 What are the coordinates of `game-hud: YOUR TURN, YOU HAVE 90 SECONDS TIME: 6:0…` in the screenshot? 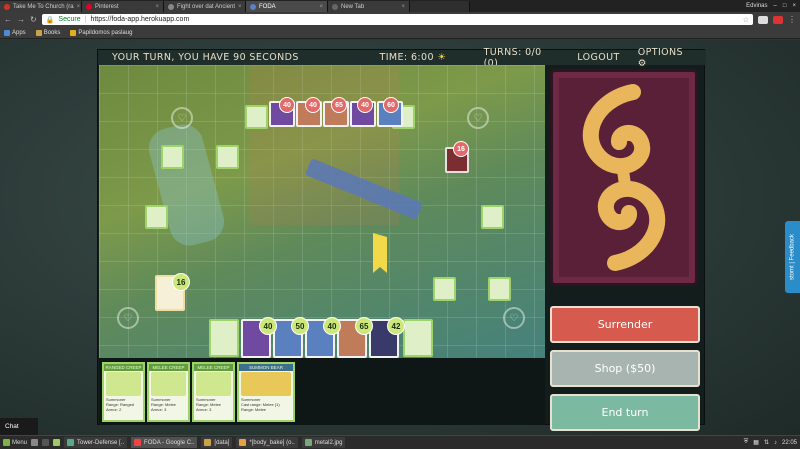 It's located at (402, 58).